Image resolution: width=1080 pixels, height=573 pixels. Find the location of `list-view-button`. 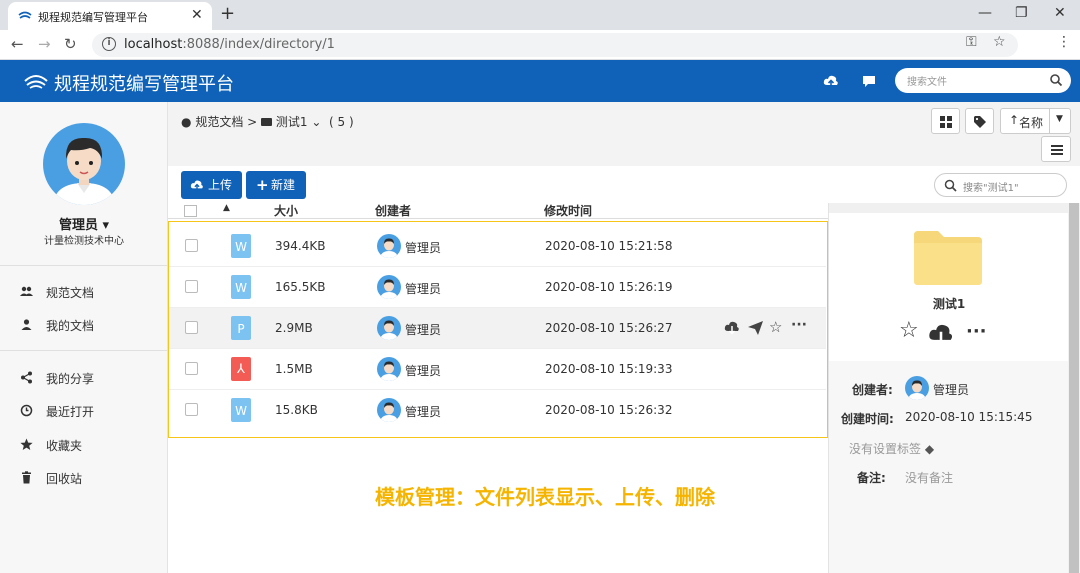

list-view-button is located at coordinates (1056, 149).